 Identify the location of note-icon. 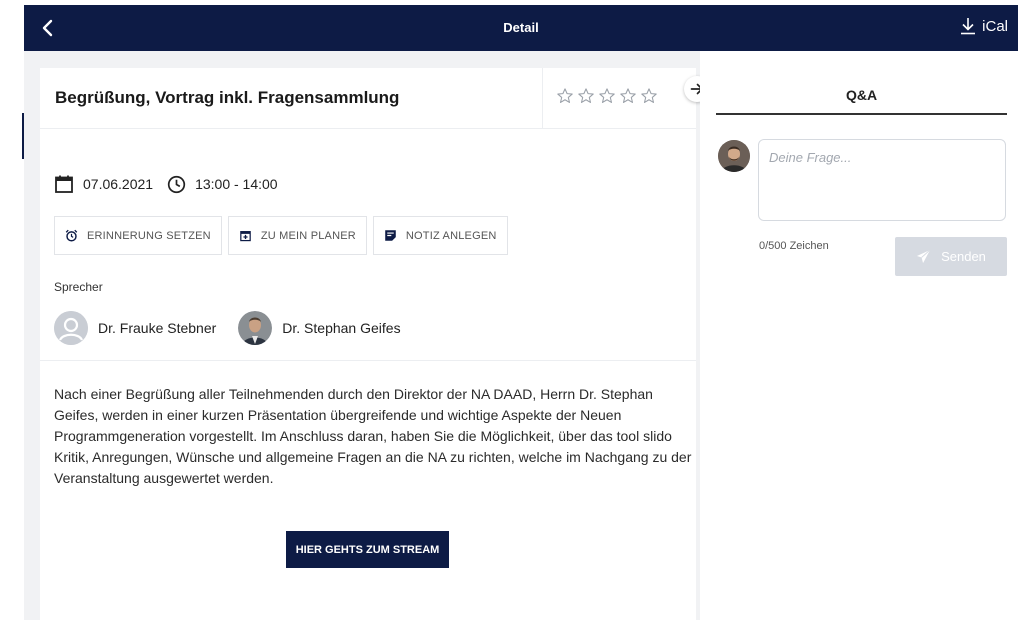
(390, 235).